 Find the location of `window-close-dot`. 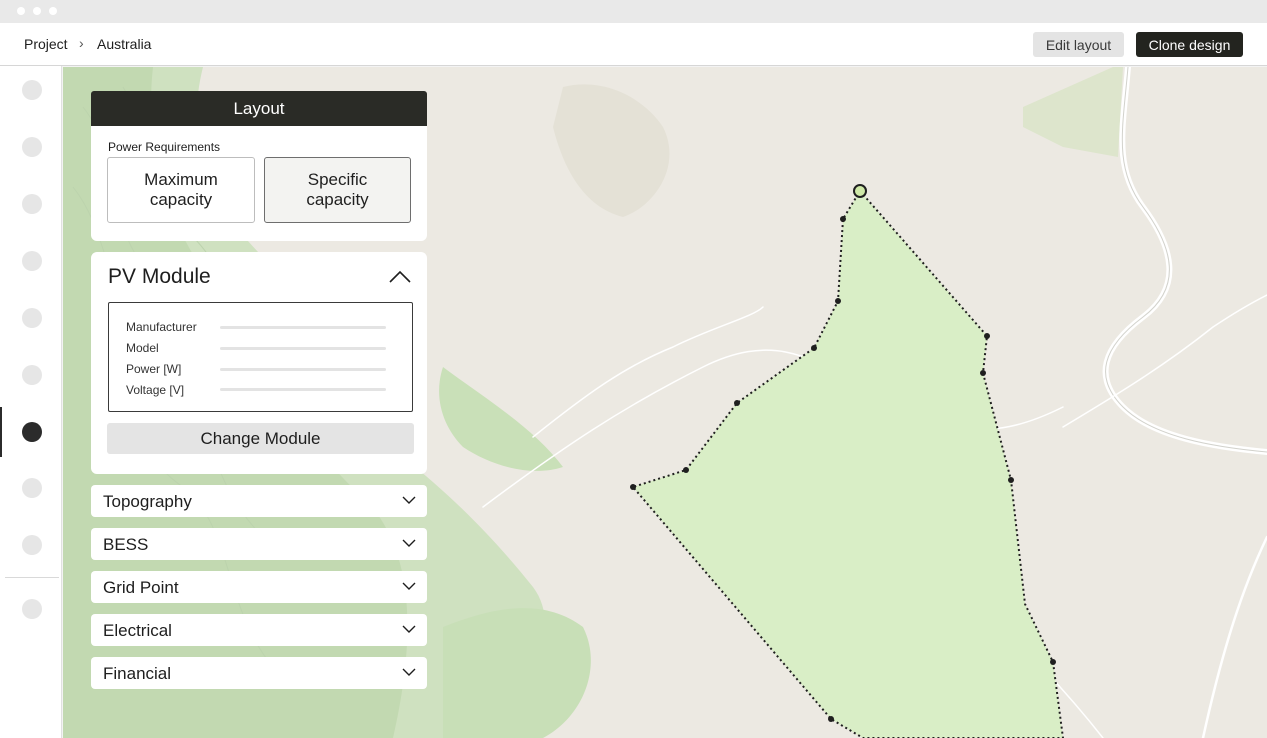

window-close-dot is located at coordinates (21, 11).